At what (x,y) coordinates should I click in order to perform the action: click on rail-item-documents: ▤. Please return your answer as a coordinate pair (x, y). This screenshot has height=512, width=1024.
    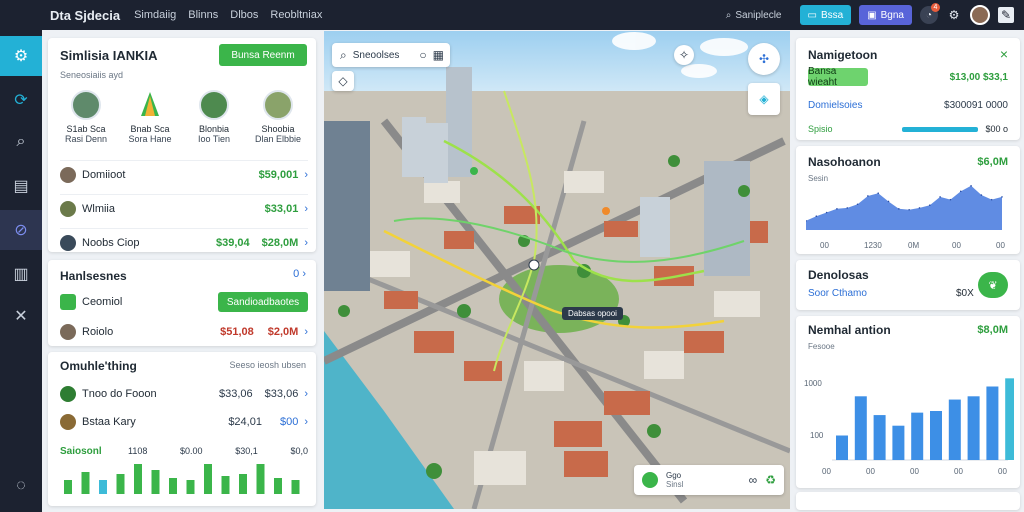
    Looking at the image, I should click on (21, 186).